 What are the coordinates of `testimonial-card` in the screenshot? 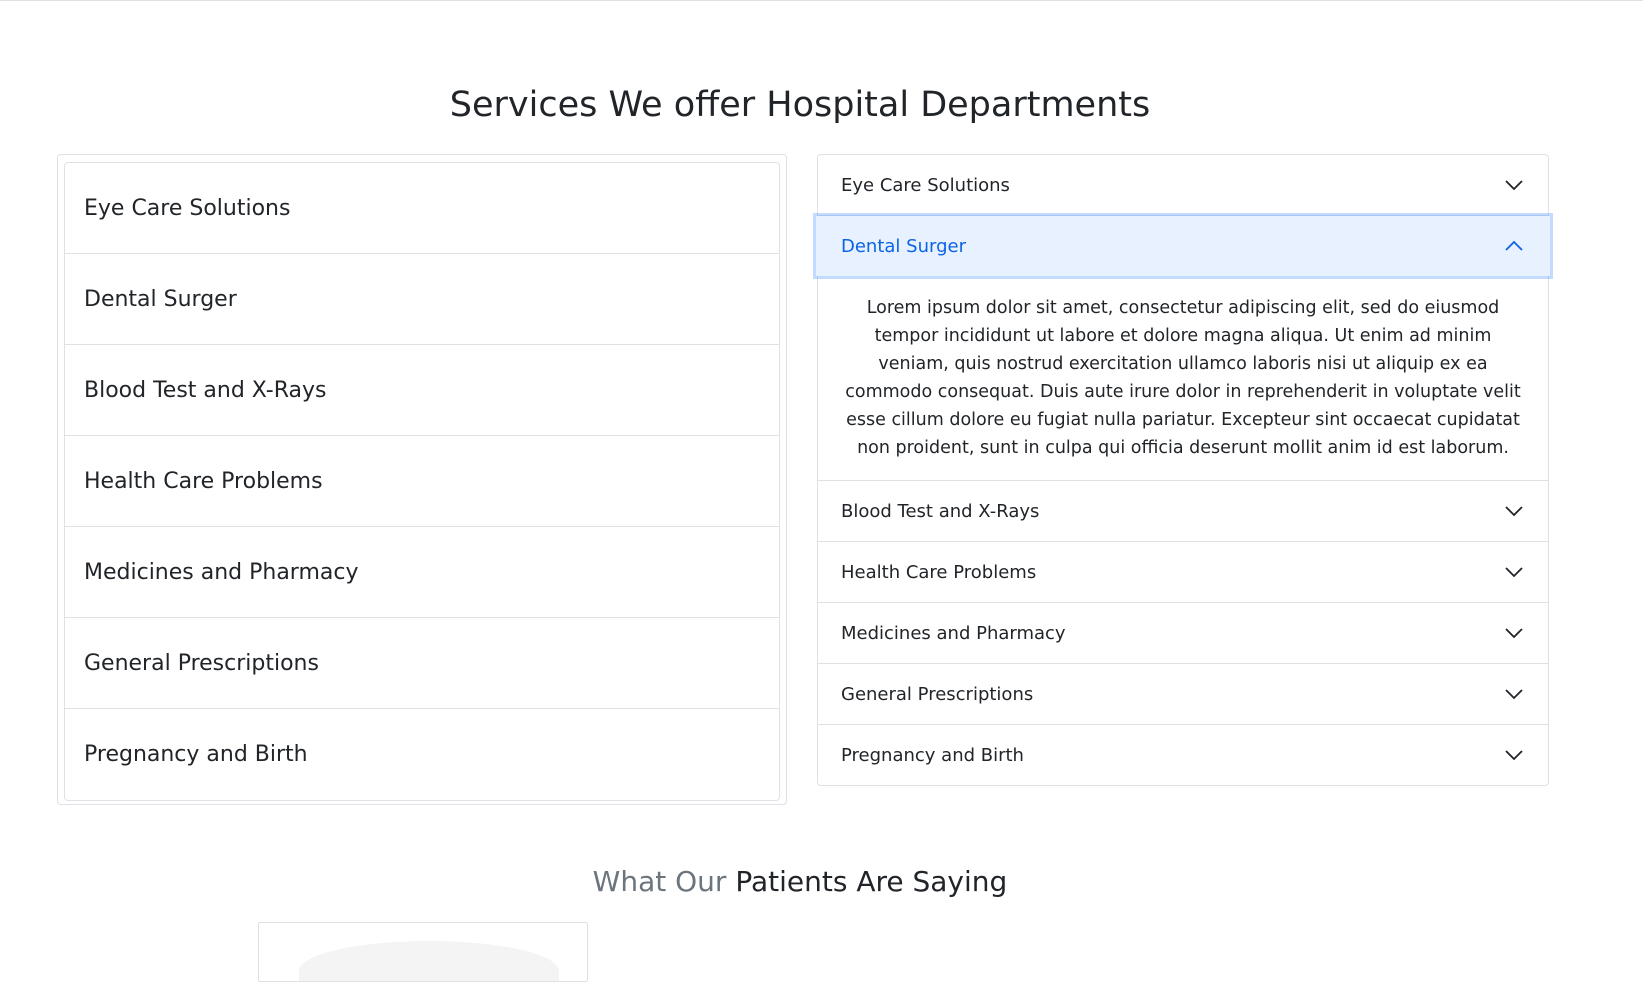 It's located at (423, 952).